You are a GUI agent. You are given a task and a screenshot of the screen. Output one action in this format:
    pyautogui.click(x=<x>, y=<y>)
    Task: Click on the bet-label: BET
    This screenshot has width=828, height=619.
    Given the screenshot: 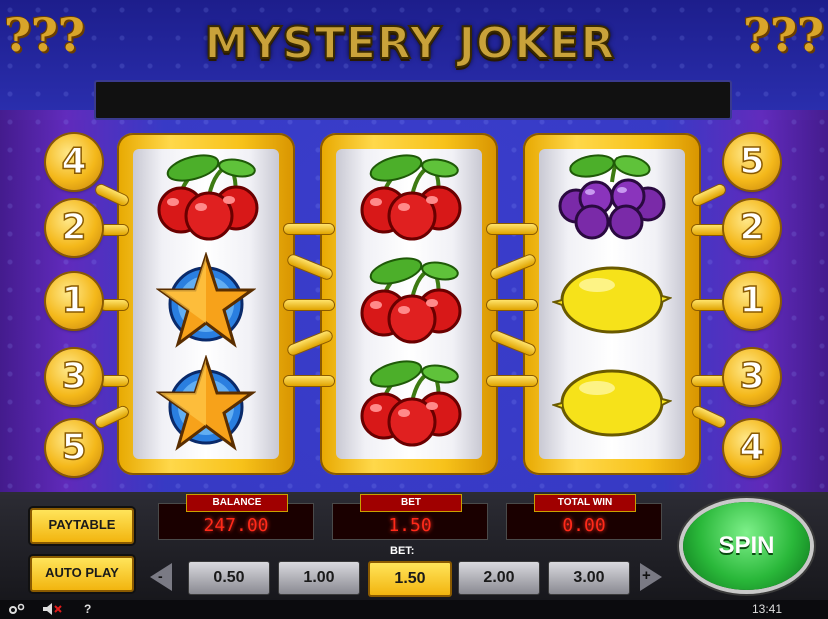 What is the action you would take?
    pyautogui.click(x=411, y=503)
    